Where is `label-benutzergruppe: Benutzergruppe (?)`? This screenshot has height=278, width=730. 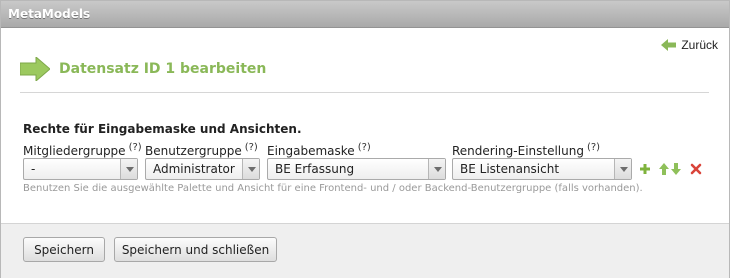
label-benutzergruppe: Benutzergruppe (?) is located at coordinates (201, 150).